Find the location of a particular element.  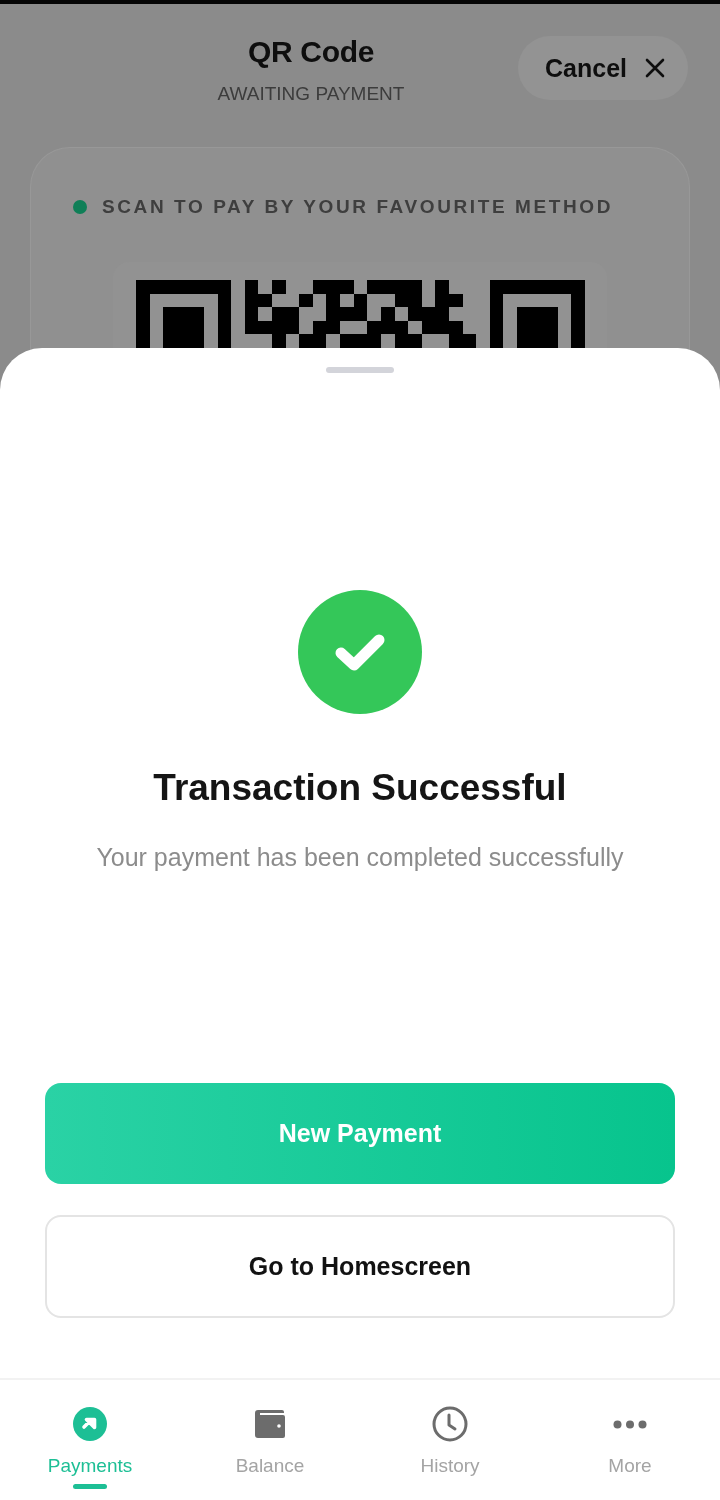

page-subtitle: AWAITING PAYMENT is located at coordinates (311, 94).